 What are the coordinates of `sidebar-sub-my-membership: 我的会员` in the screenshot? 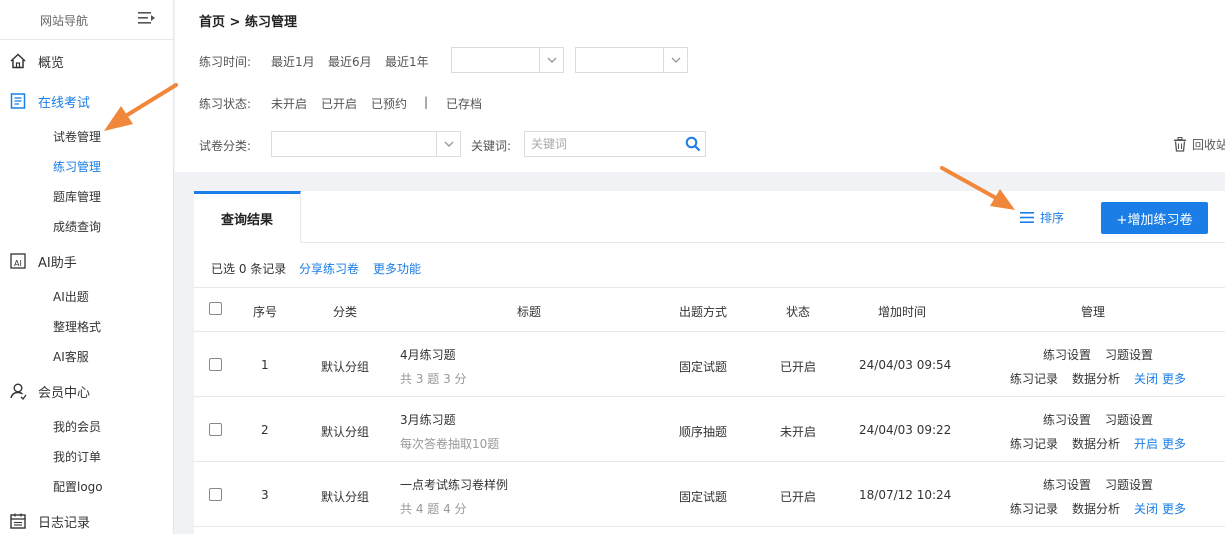 It's located at (77, 426).